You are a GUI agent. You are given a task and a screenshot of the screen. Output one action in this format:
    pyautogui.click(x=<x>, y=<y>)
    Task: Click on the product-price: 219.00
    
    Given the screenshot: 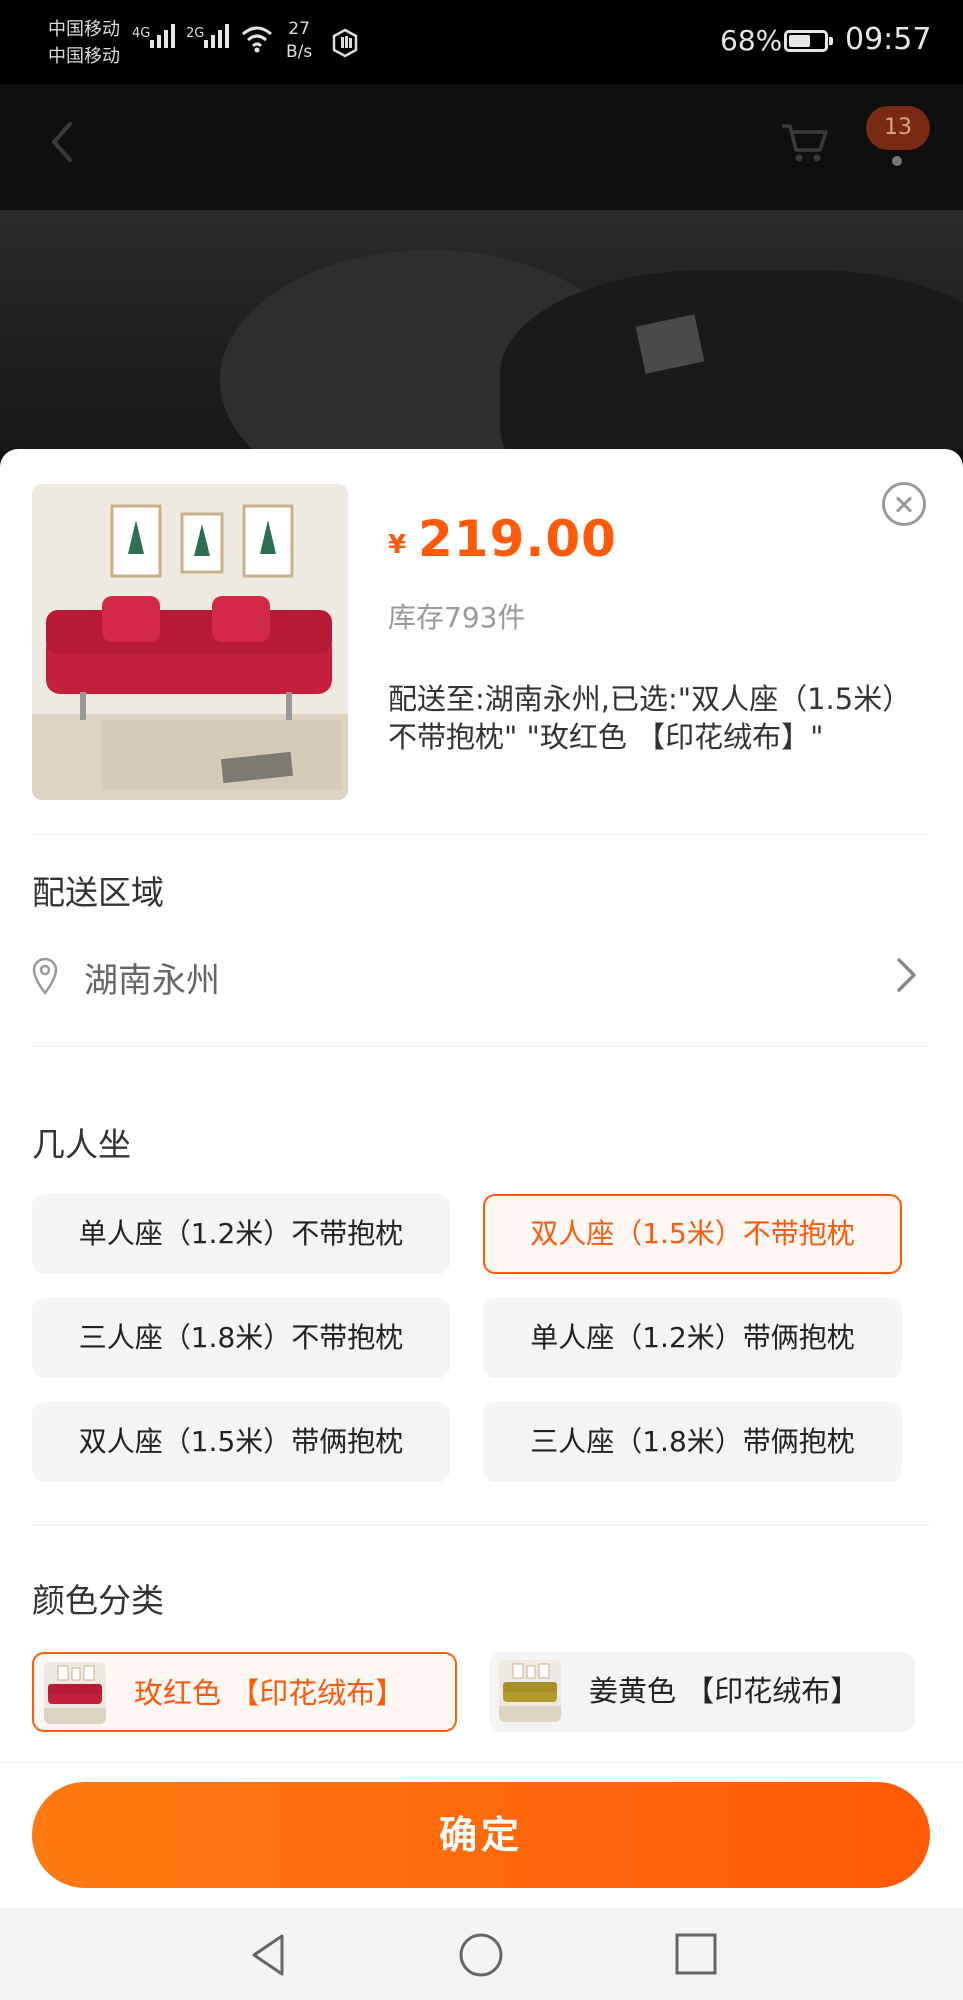 What is the action you would take?
    pyautogui.click(x=517, y=539)
    